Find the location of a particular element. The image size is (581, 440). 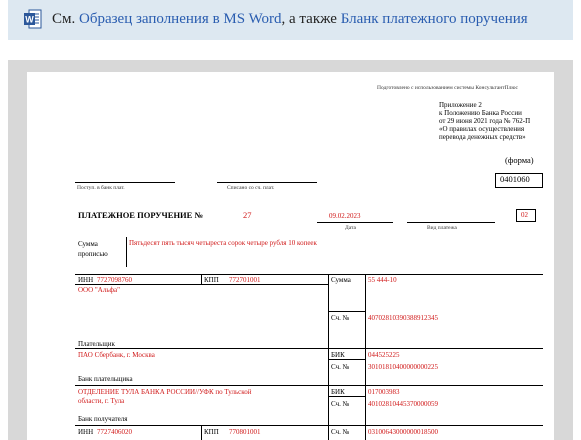

amount-words-label: Сумма is located at coordinates (88, 244).